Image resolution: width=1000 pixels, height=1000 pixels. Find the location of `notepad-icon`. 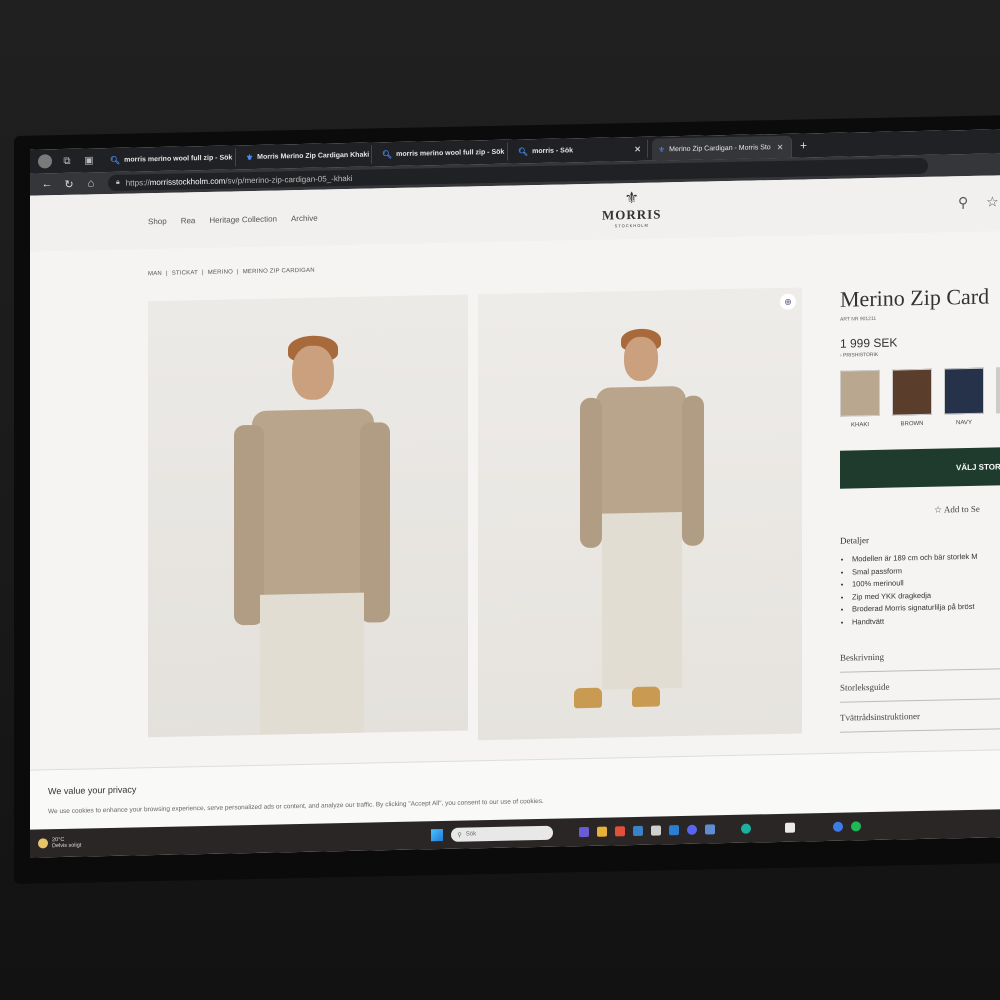

notepad-icon is located at coordinates (790, 827).